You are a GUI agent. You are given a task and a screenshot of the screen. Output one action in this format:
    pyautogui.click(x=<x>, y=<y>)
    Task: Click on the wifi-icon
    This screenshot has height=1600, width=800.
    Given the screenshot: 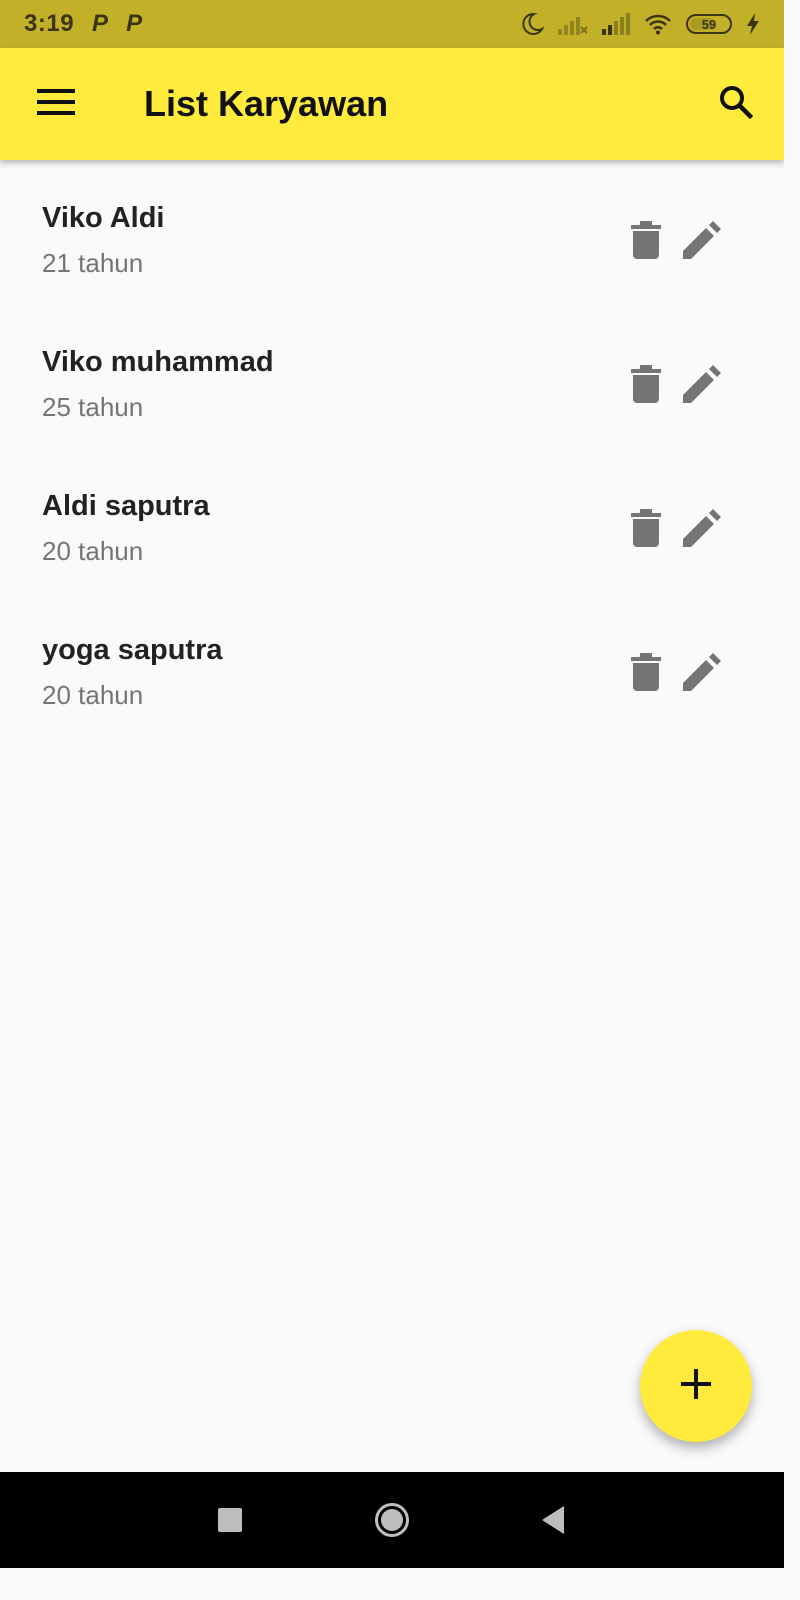 What is the action you would take?
    pyautogui.click(x=658, y=24)
    